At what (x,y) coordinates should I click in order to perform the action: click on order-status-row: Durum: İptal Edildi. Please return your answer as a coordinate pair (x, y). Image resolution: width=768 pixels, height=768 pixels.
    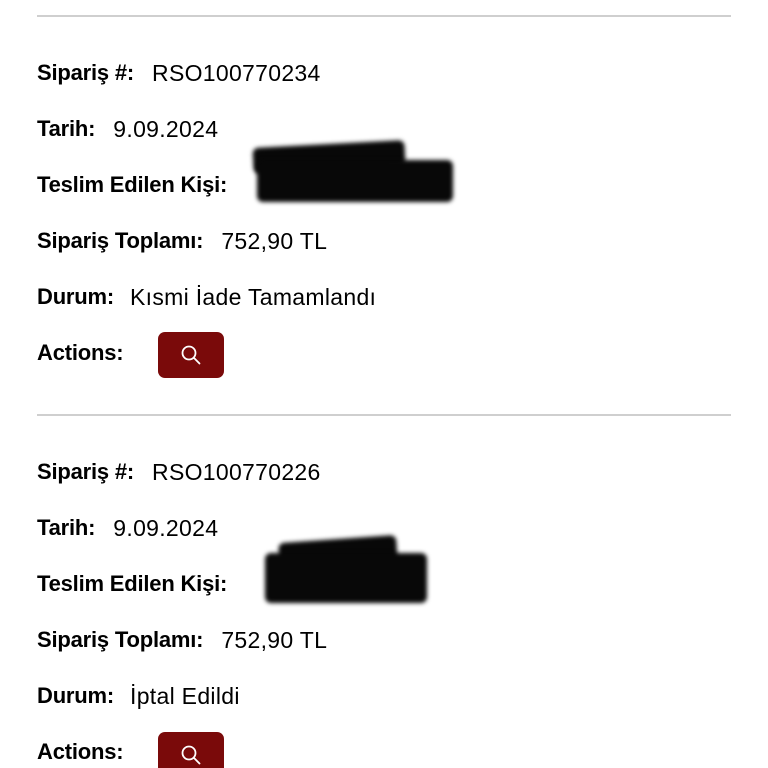
    Looking at the image, I should click on (138, 696).